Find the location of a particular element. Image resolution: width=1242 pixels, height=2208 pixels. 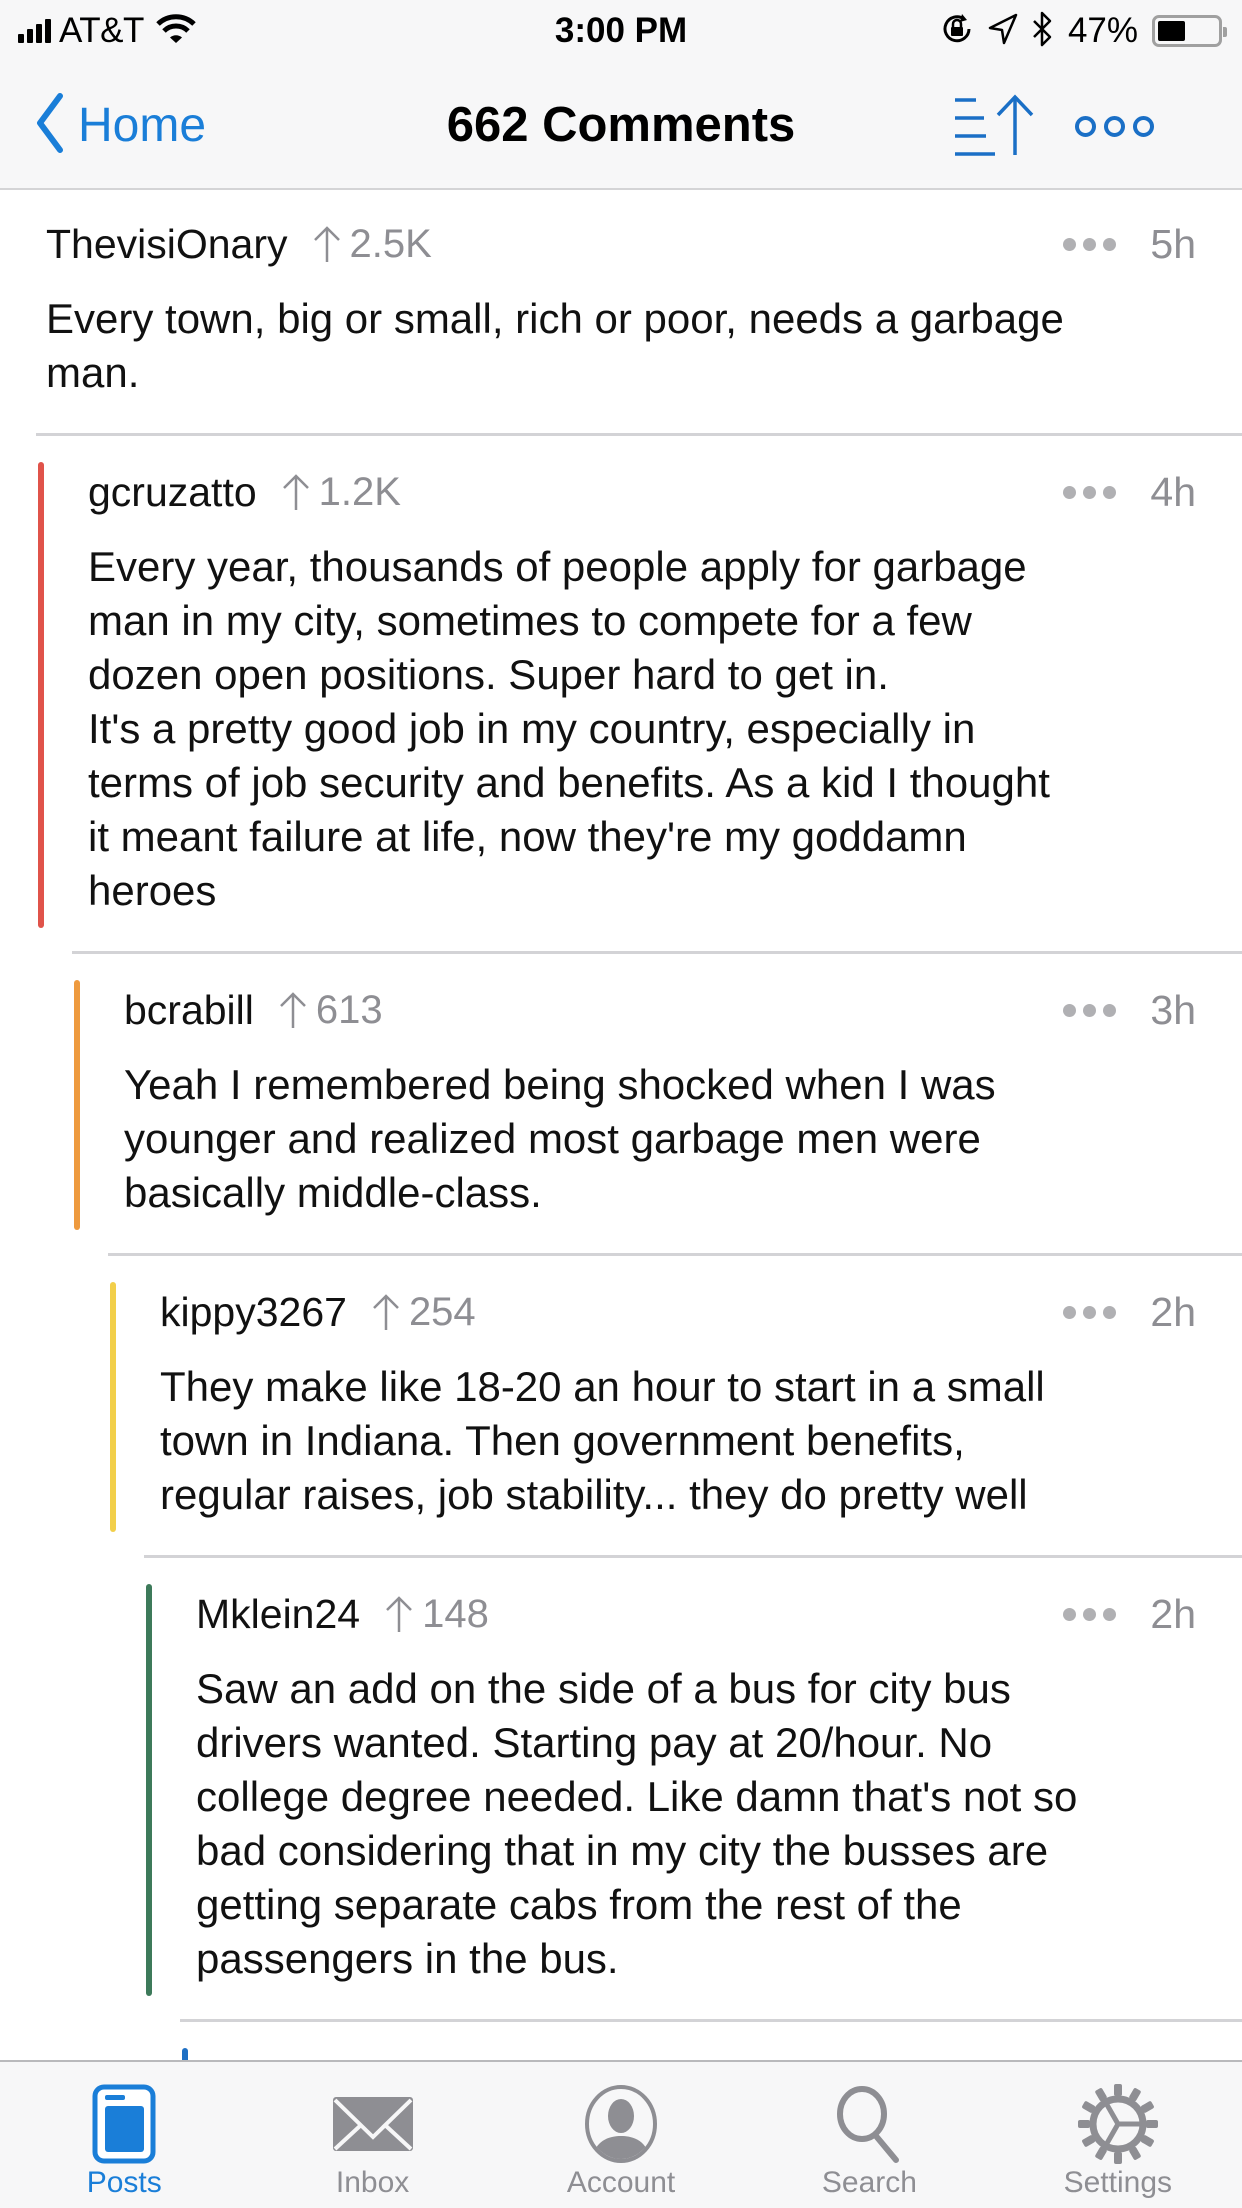

tab-label: Account is located at coordinates (621, 2182).